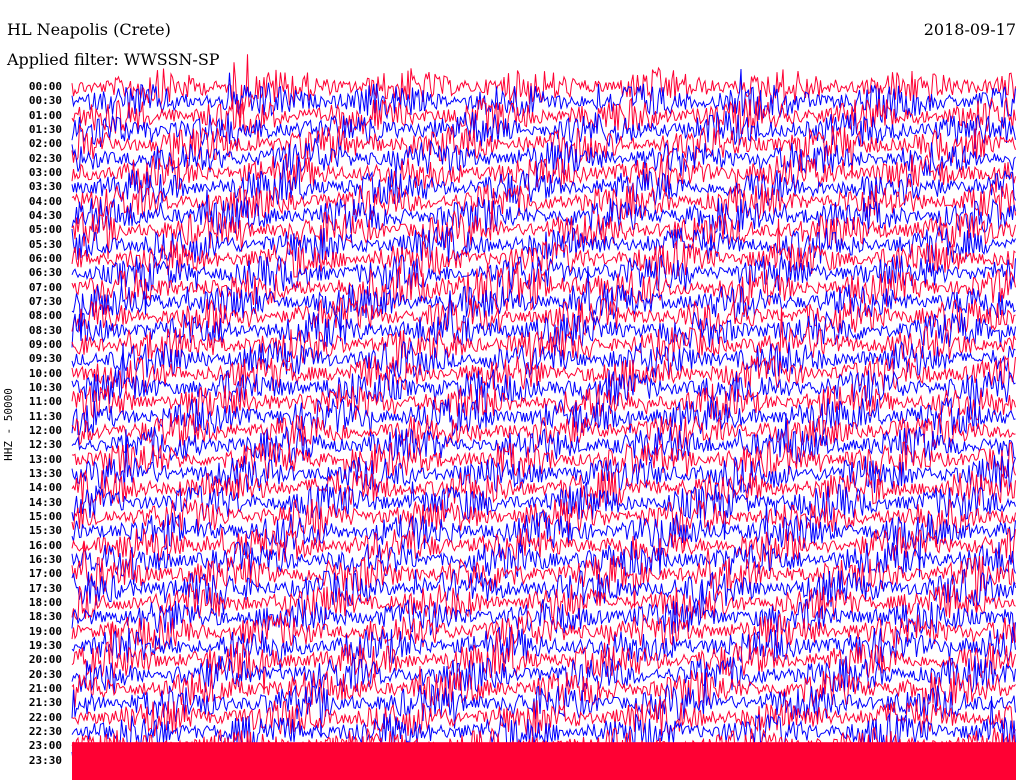 The width and height of the screenshot is (1024, 780). What do you see at coordinates (45, 688) in the screenshot?
I see `row-time-label: 21:00` at bounding box center [45, 688].